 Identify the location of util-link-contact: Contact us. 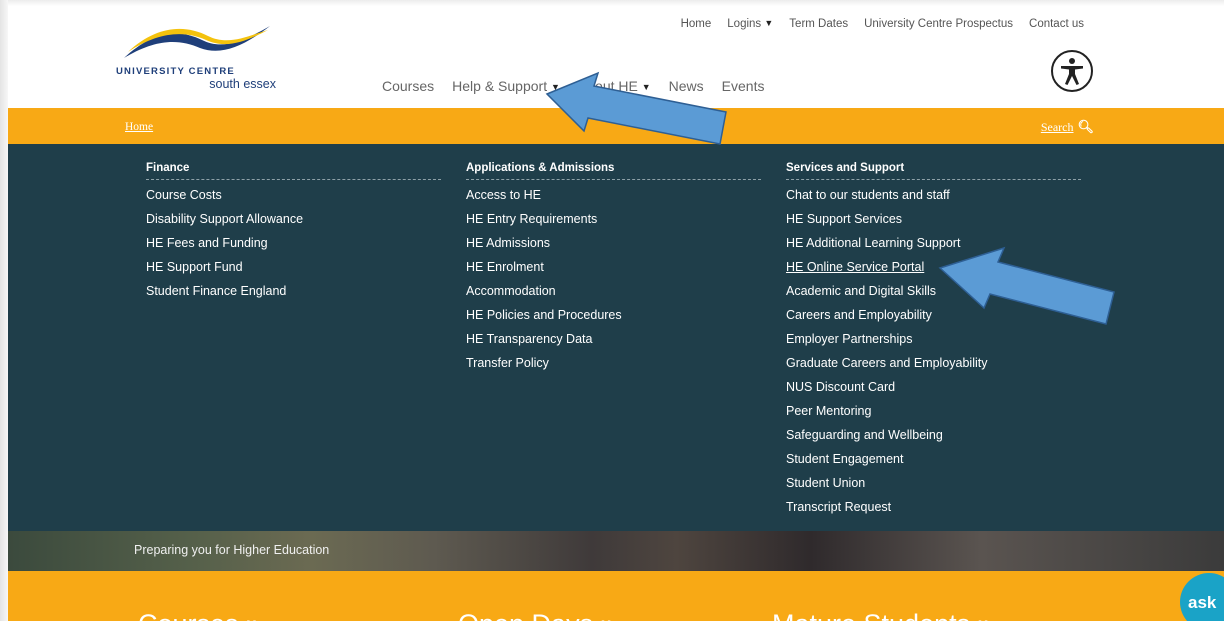
(1056, 24).